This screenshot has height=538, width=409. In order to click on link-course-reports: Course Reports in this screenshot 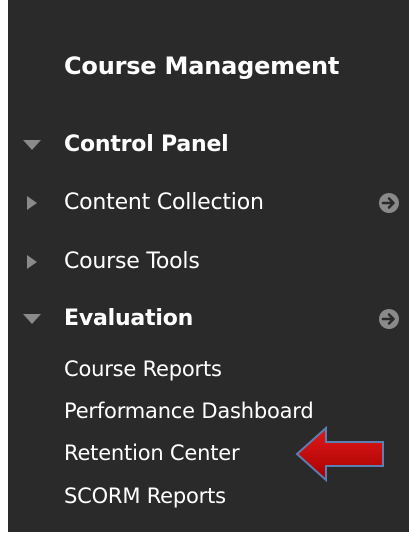, I will do `click(143, 369)`.